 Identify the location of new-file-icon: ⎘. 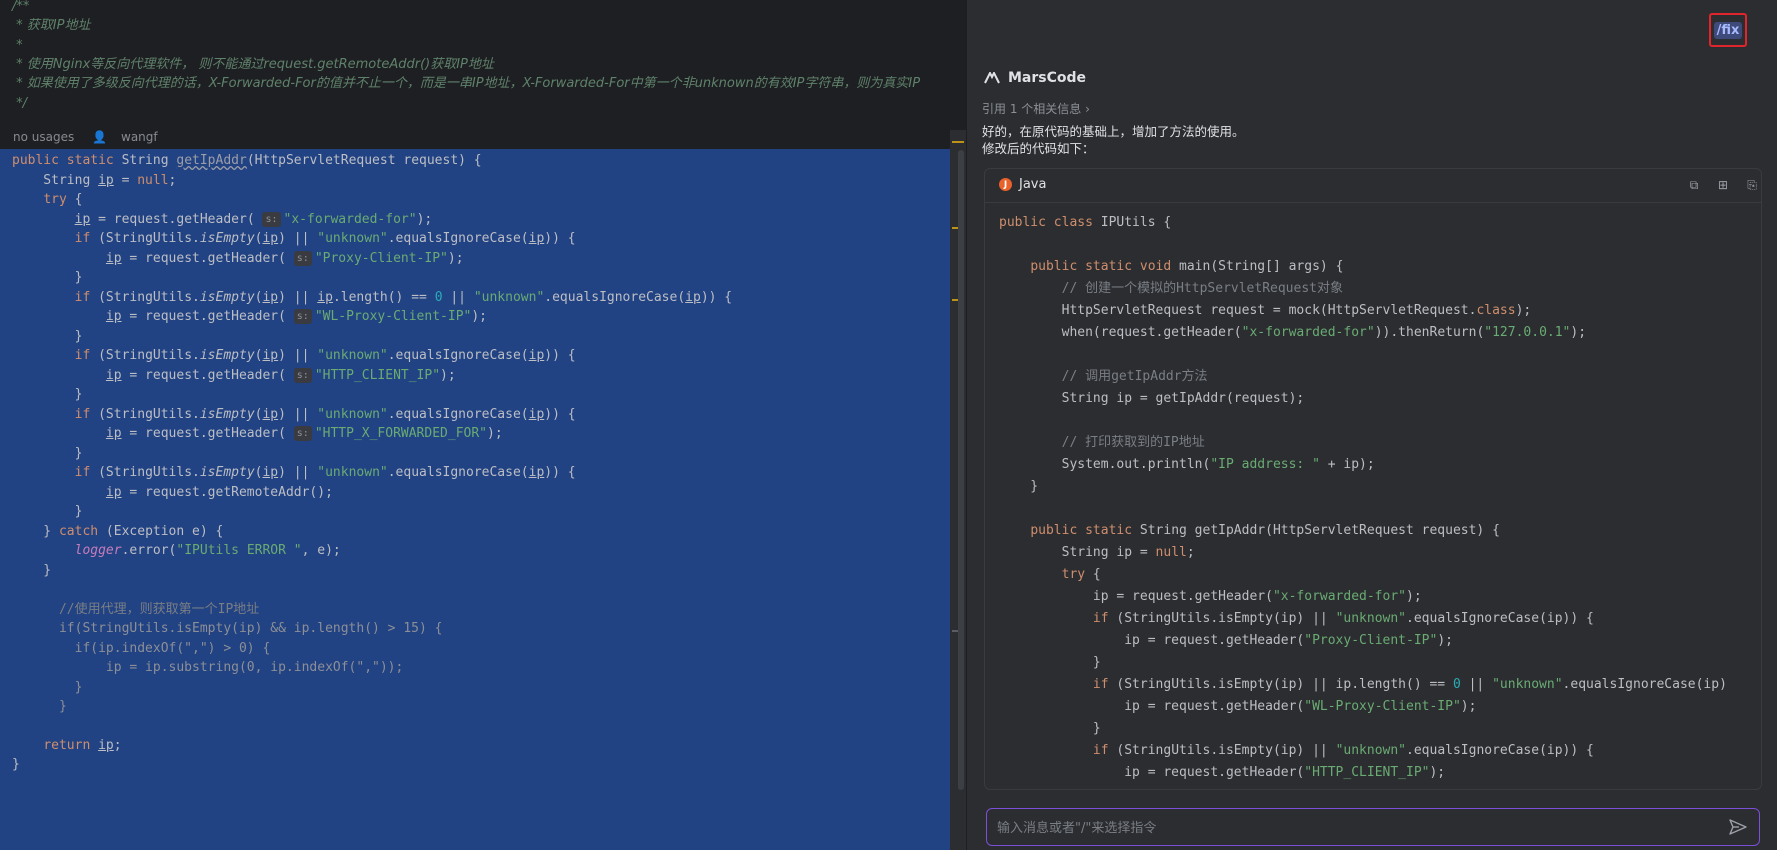
(1752, 185).